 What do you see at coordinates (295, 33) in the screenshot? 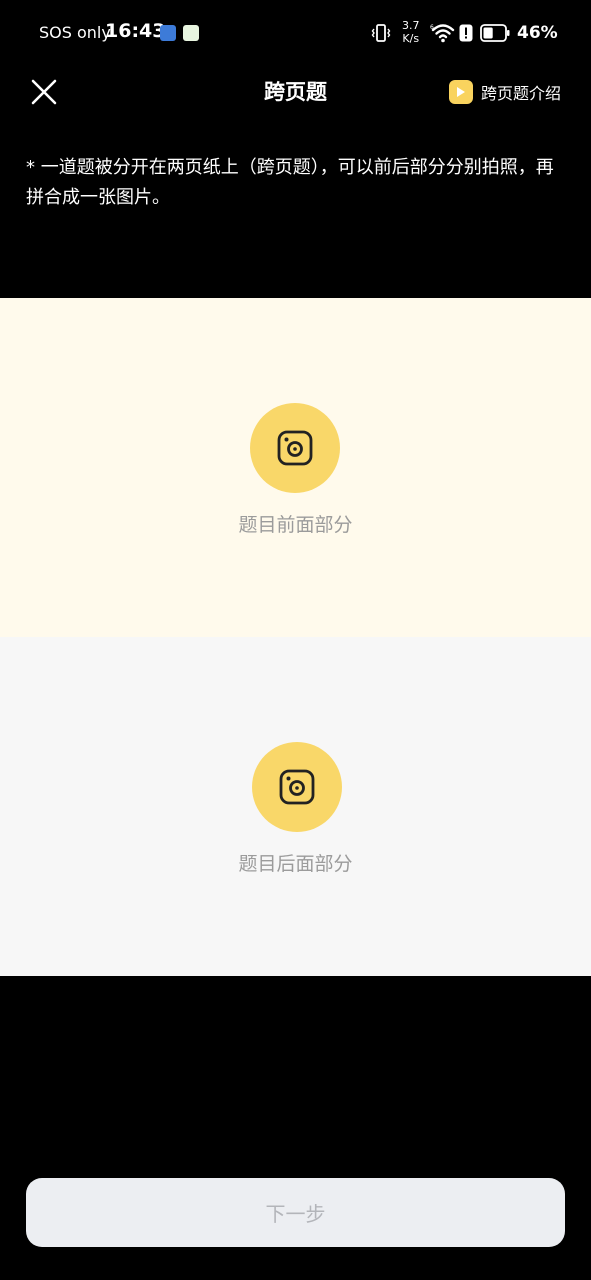
I see `status-bar: SOS only 16:43 3.7 K/s 6 46%` at bounding box center [295, 33].